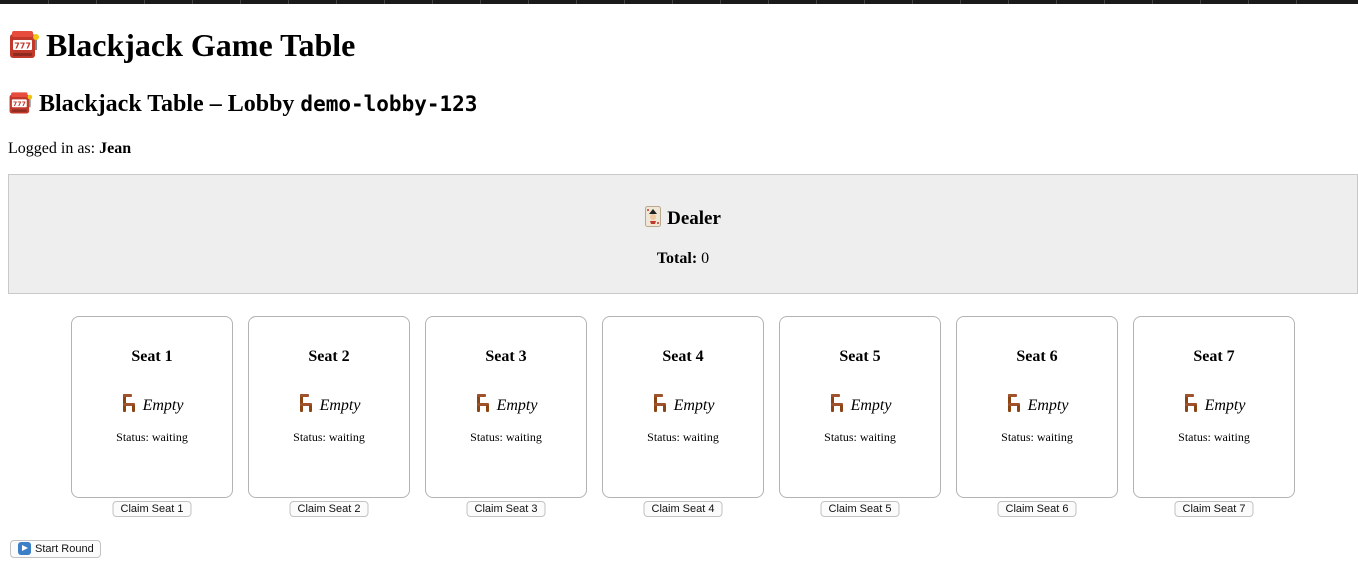  Describe the element at coordinates (1214, 356) in the screenshot. I see `seat-name: Seat 7` at that location.